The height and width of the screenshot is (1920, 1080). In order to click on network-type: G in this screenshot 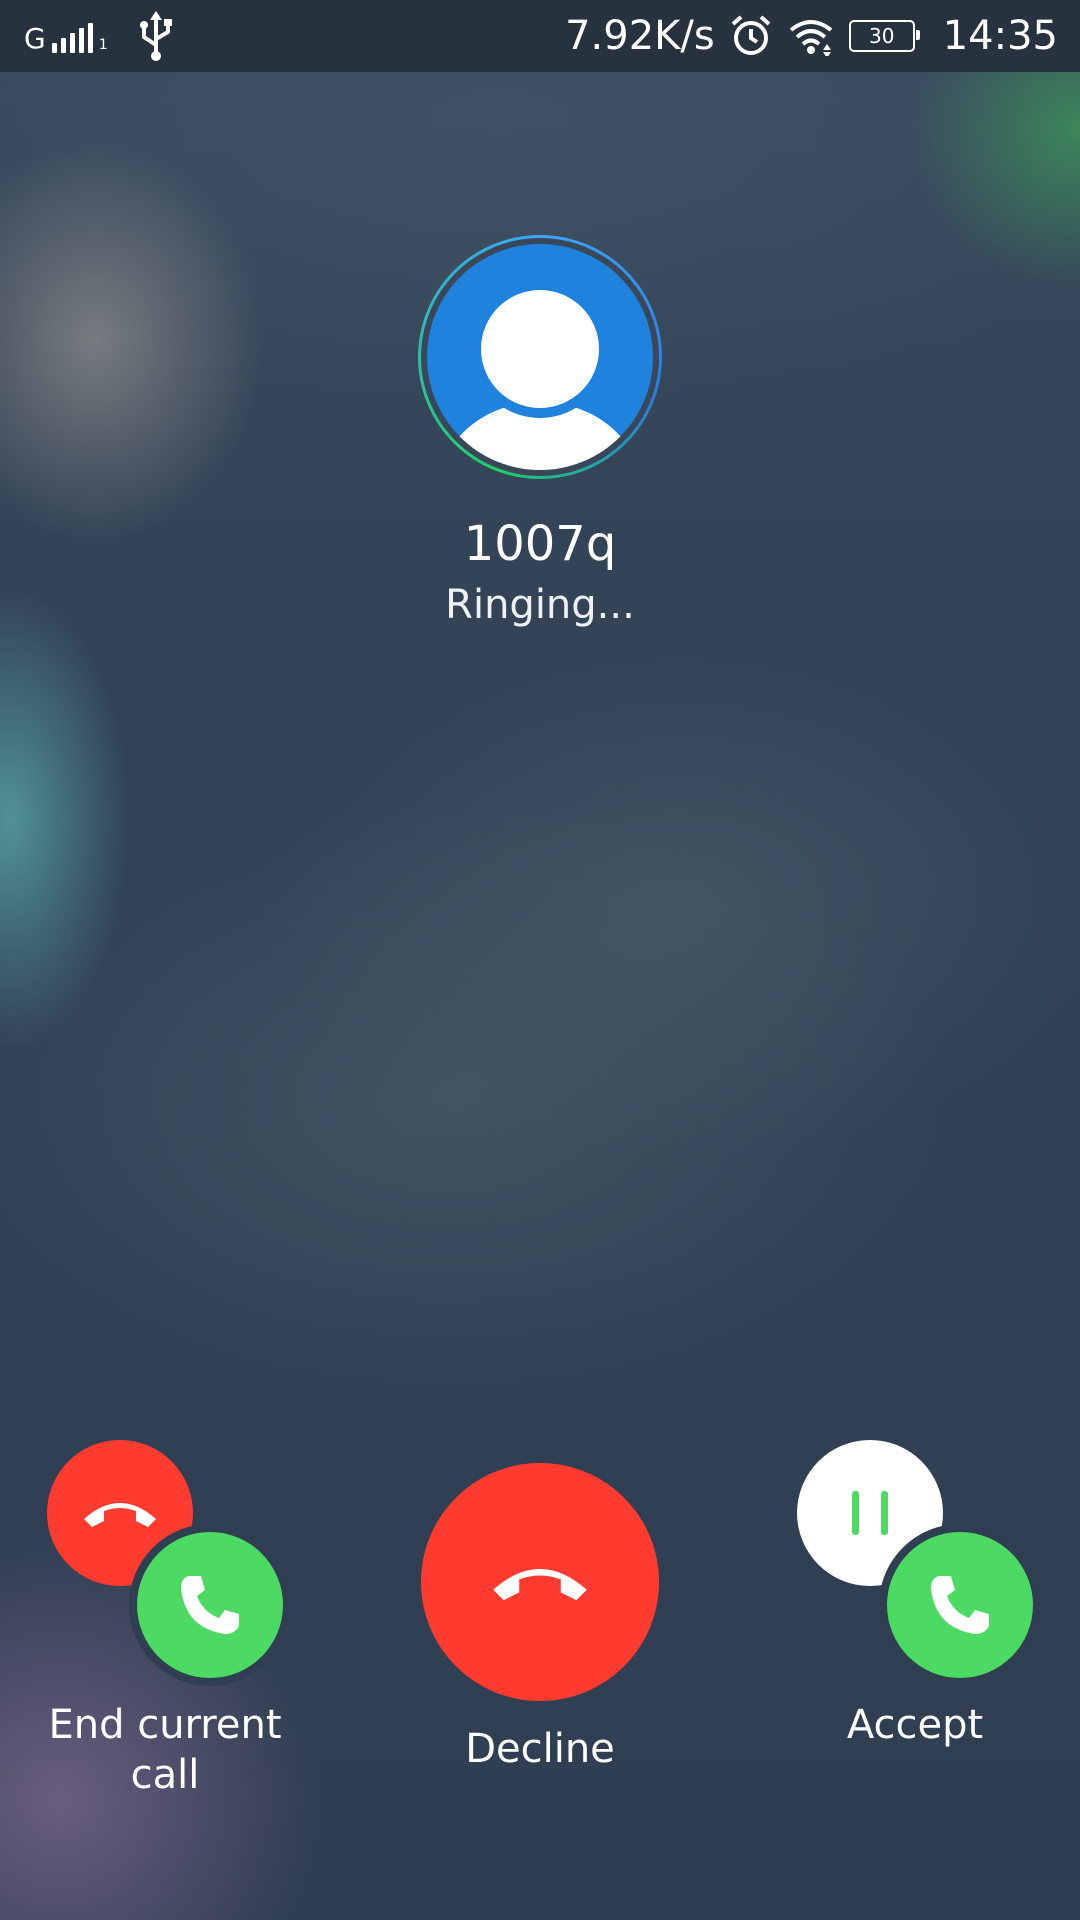, I will do `click(35, 38)`.